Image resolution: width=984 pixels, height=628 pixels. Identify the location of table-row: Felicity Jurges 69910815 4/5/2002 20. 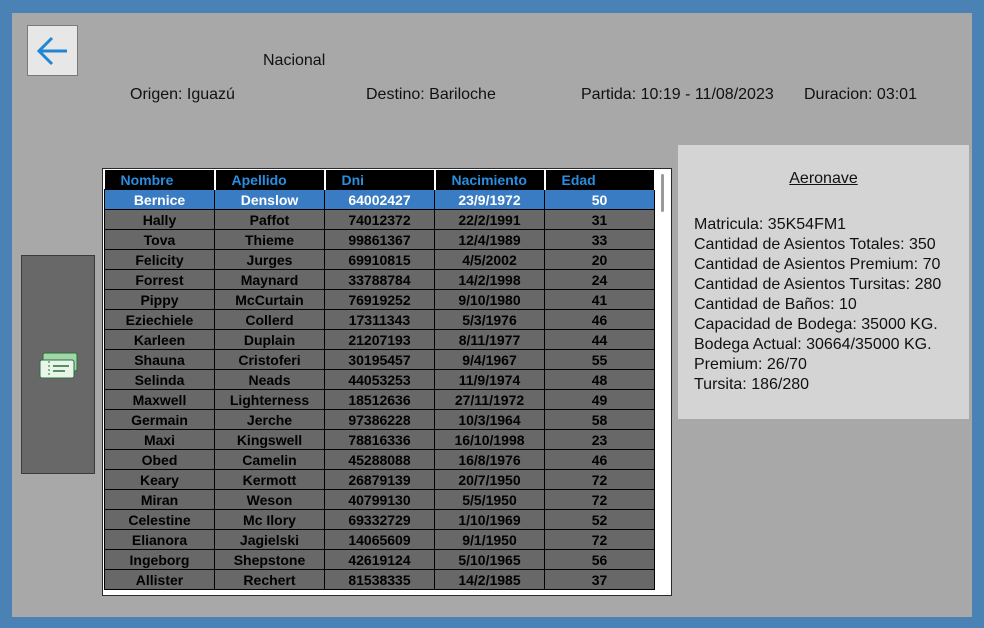
(379, 259).